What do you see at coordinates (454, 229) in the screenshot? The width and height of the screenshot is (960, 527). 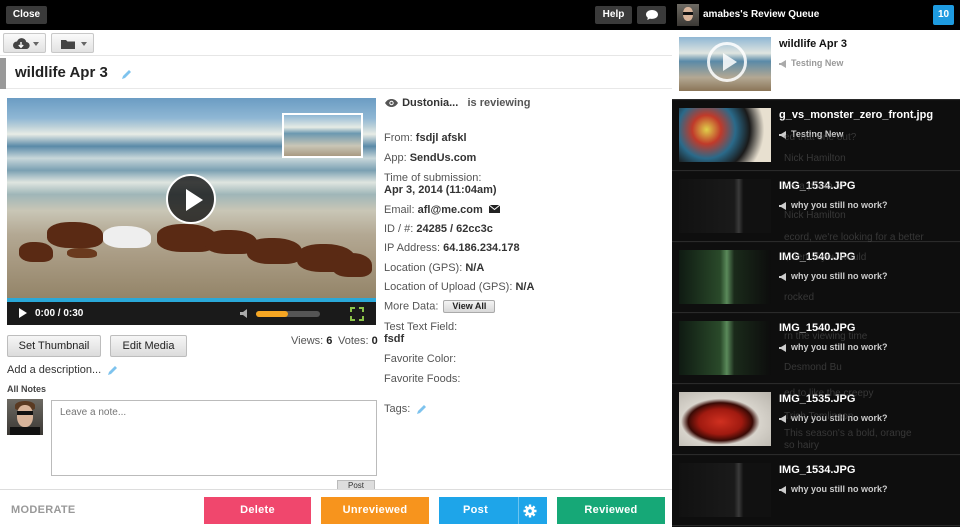 I see `id-value: 24285 / 62cc3c` at bounding box center [454, 229].